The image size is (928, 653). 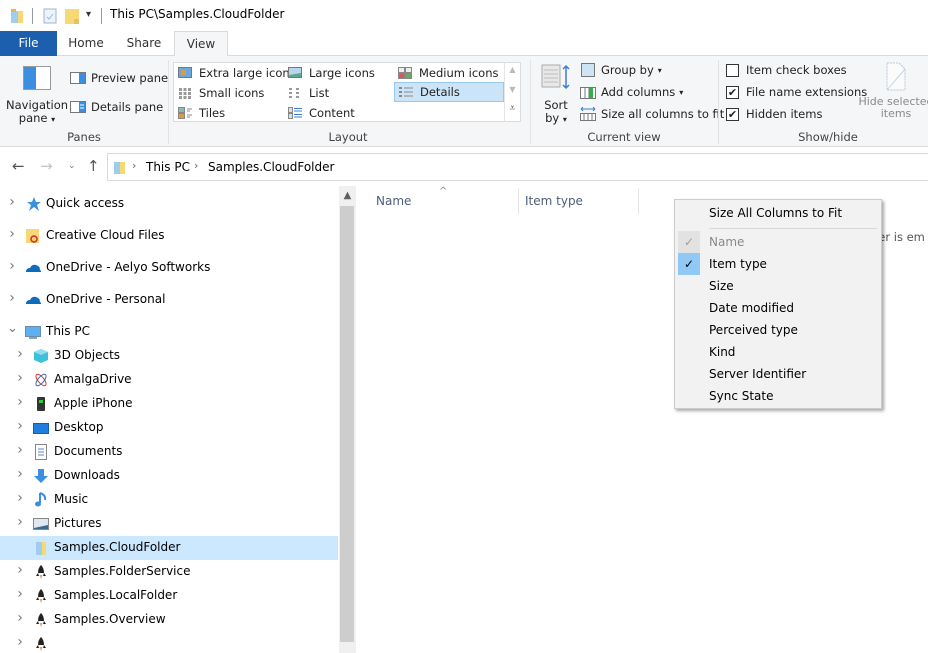 I want to click on item-check-boxes-toggle: Item check boxes, so click(x=786, y=70).